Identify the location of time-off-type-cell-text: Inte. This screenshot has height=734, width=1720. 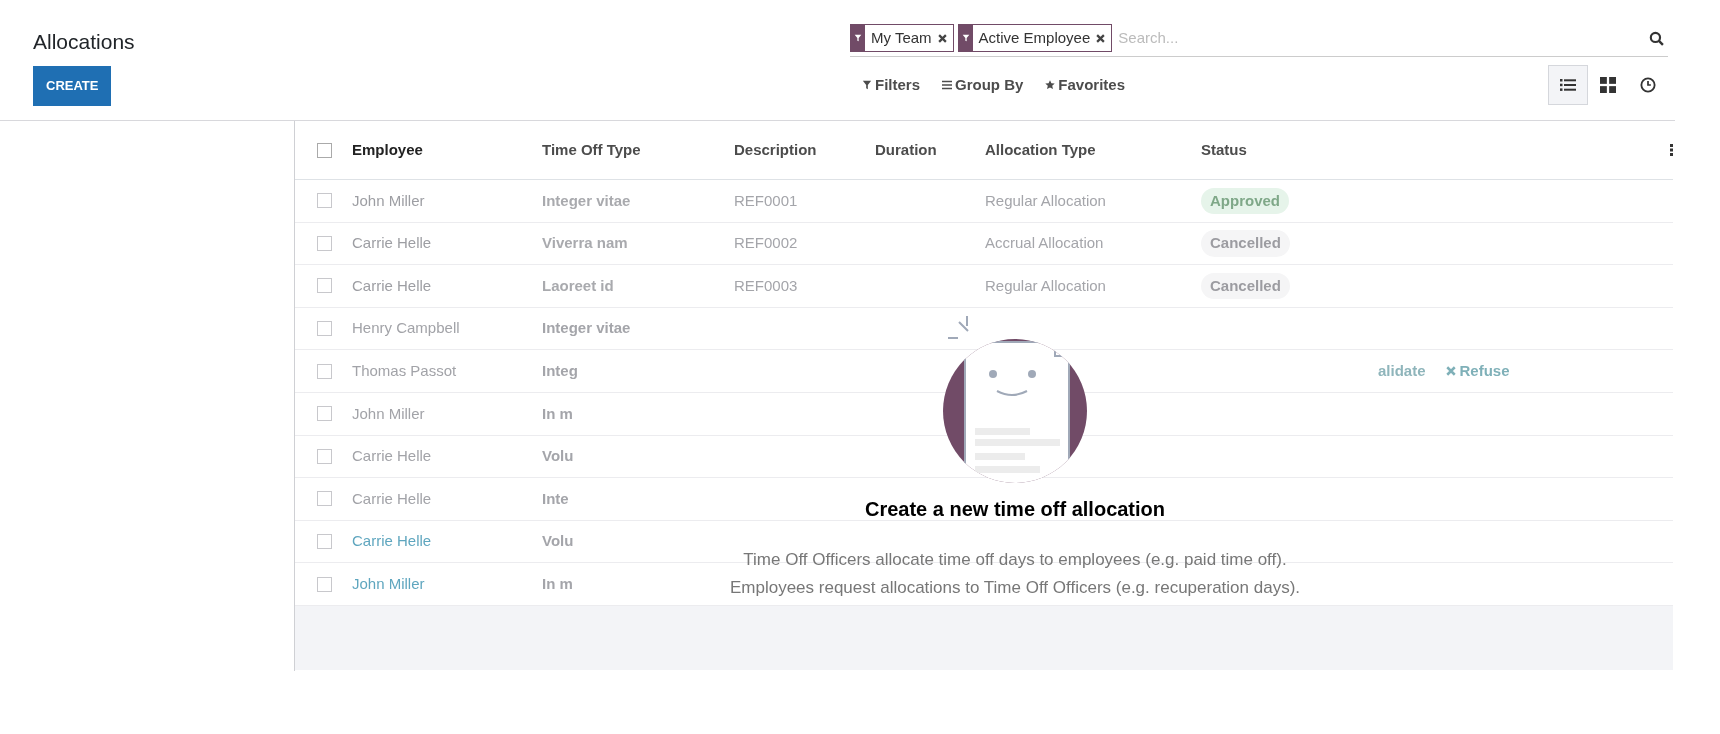
(556, 498).